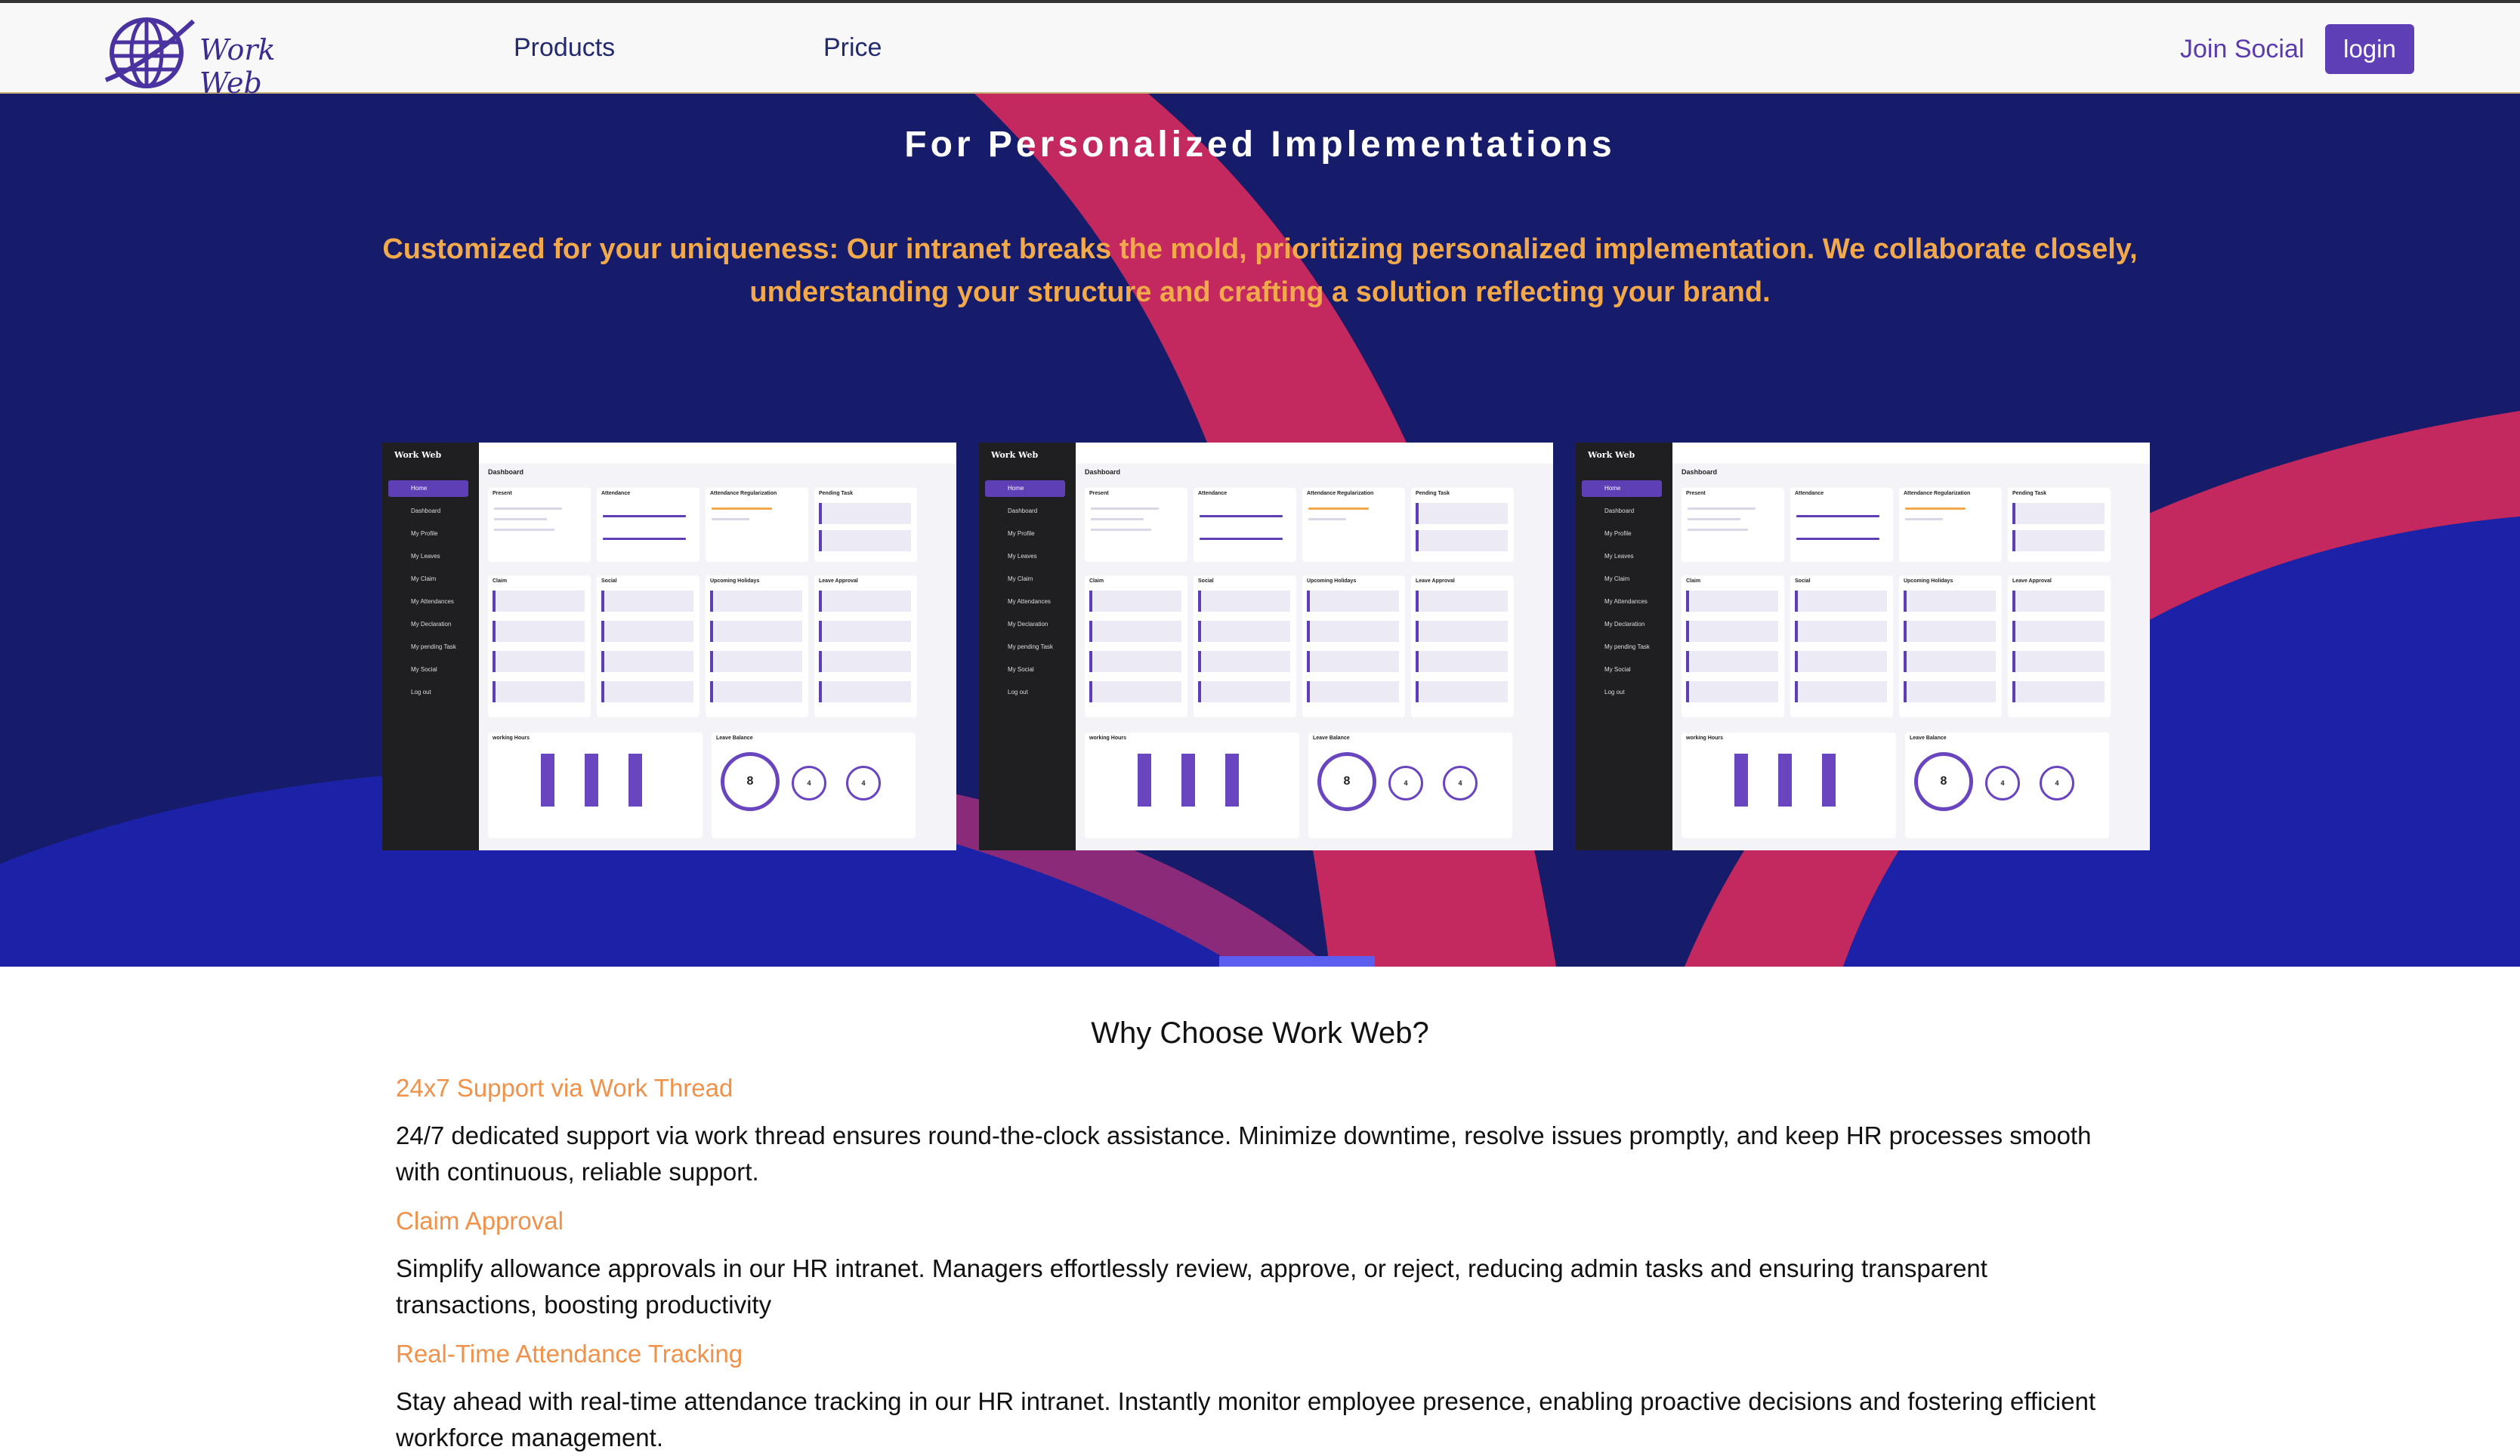 The width and height of the screenshot is (2520, 1456). What do you see at coordinates (852, 48) in the screenshot?
I see `nav-price-link: Price` at bounding box center [852, 48].